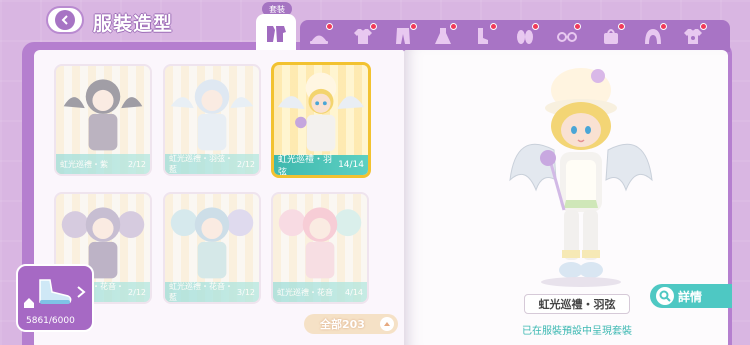 This screenshot has height=345, width=750. I want to click on outfit-card: 虹光巡禮・花音 4/14, so click(320, 248).